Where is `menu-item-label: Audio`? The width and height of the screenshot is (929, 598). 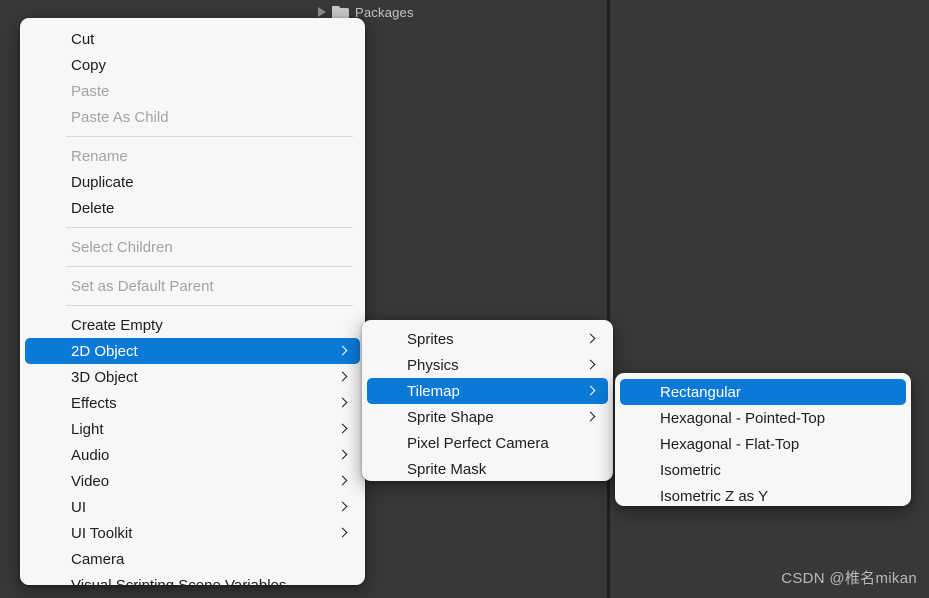
menu-item-label: Audio is located at coordinates (90, 455).